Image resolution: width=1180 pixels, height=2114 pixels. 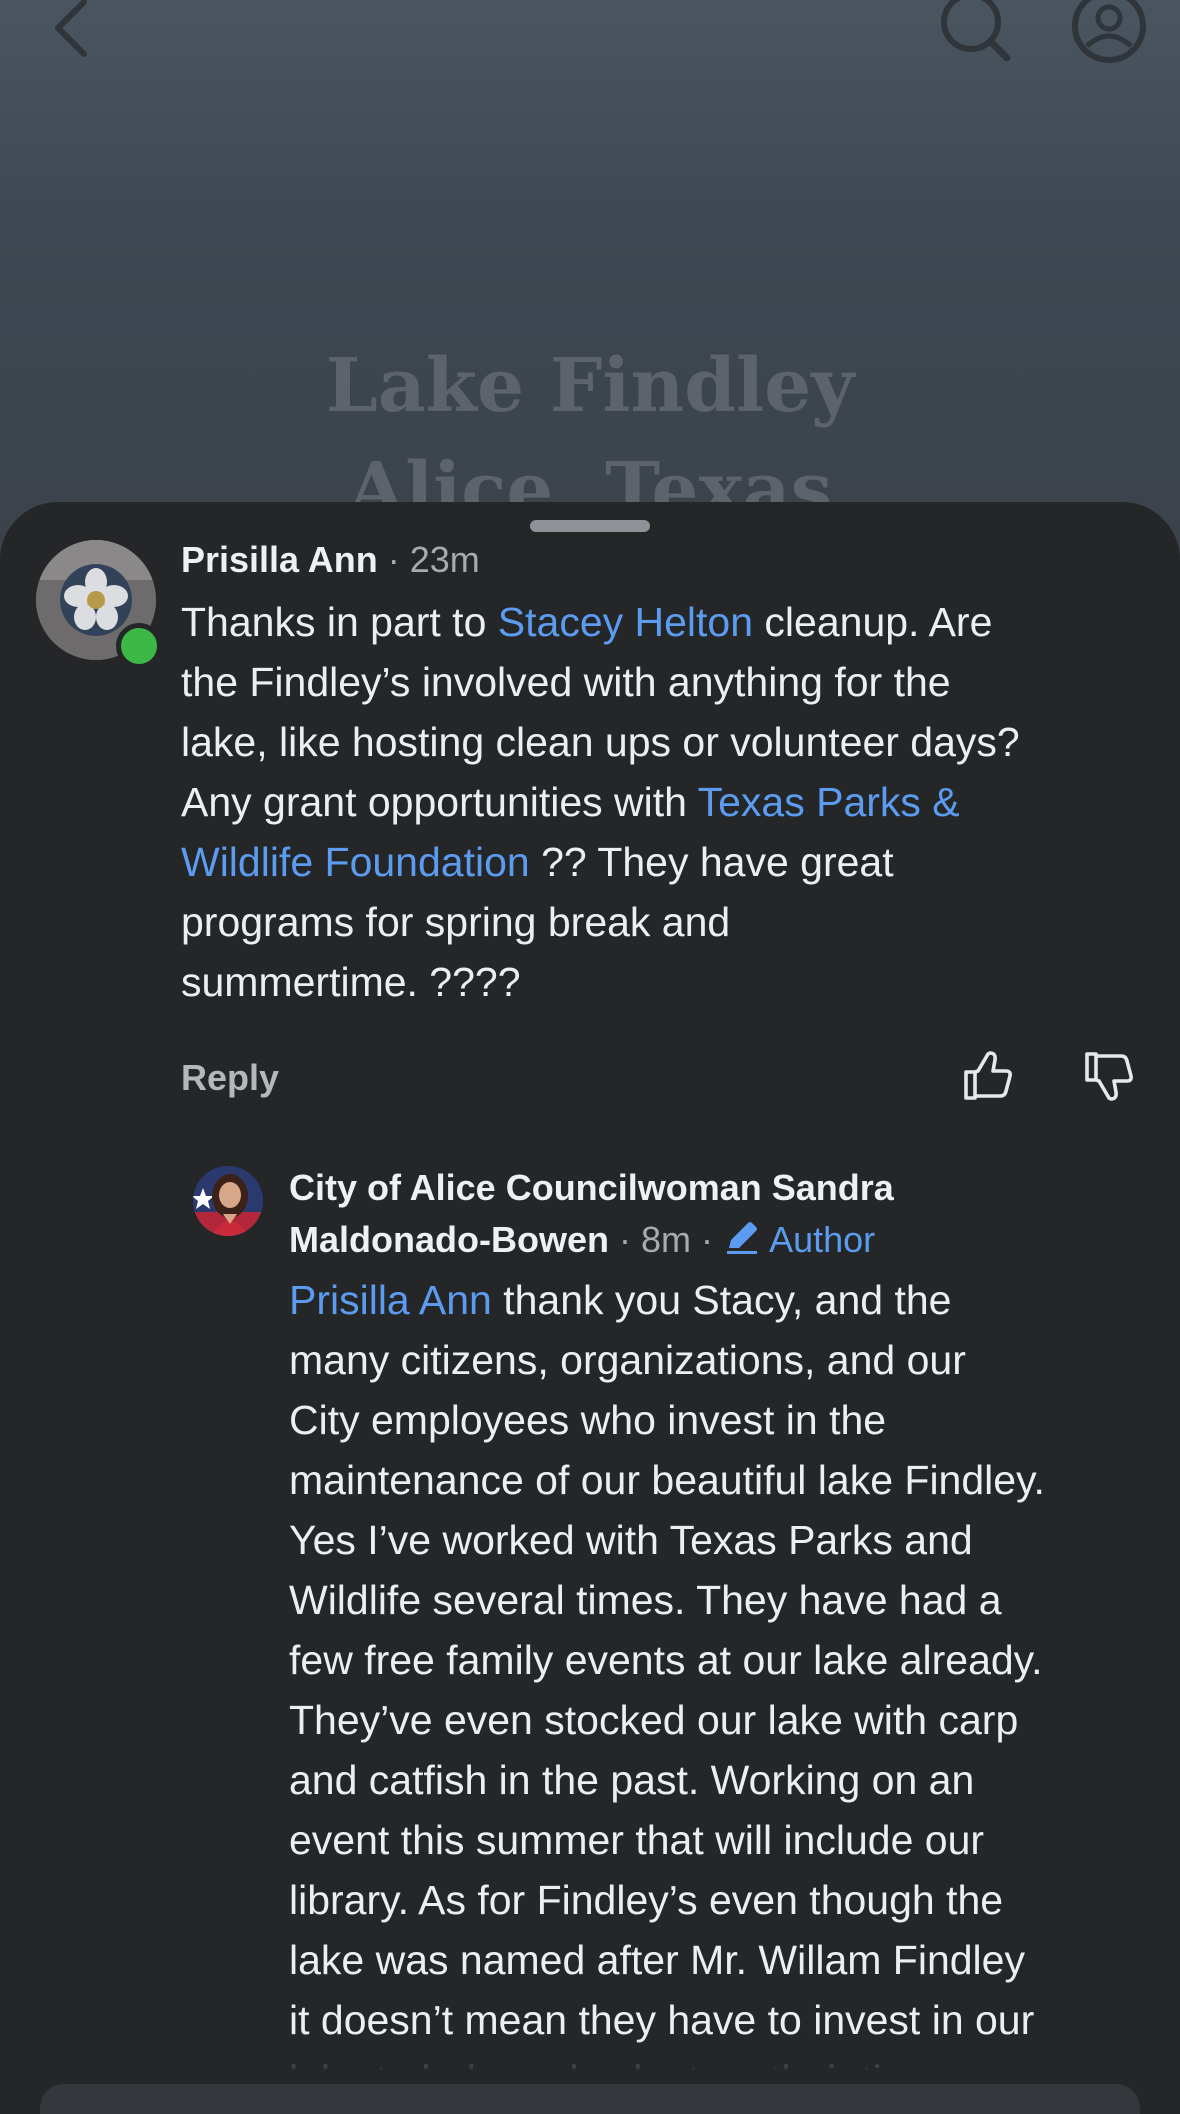 I want to click on reply-button: Reply, so click(x=230, y=1078).